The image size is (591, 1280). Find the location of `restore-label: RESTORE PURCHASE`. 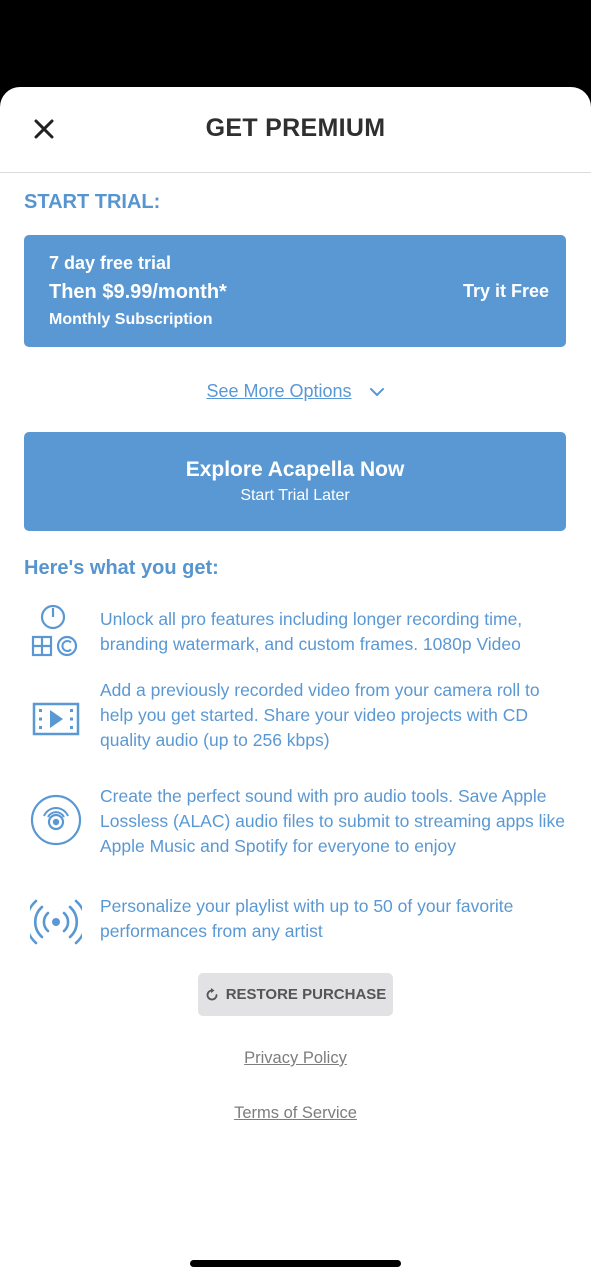

restore-label: RESTORE PURCHASE is located at coordinates (306, 994).